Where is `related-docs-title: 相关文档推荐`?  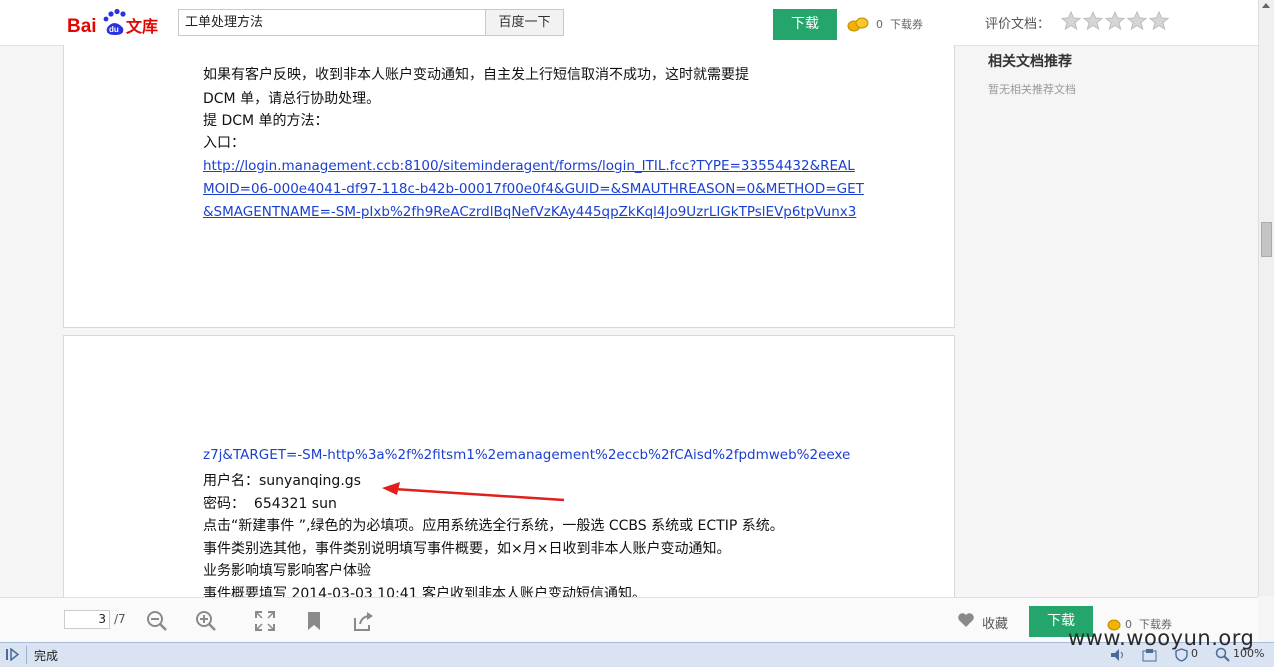
related-docs-title: 相关文档推荐 is located at coordinates (1030, 62).